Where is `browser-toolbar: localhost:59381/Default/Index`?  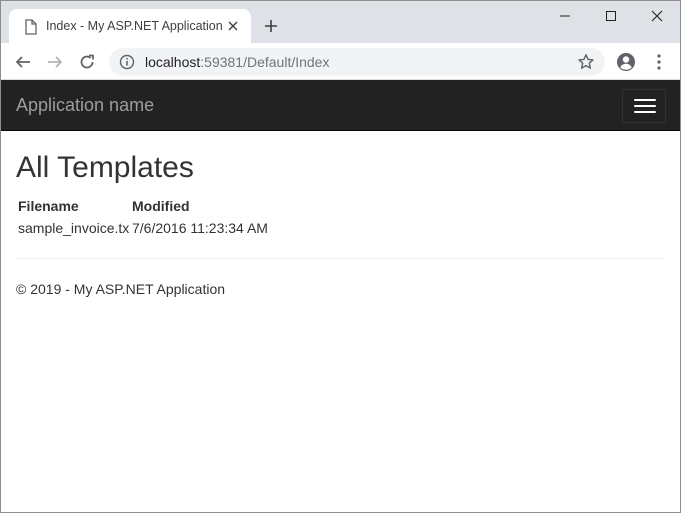 browser-toolbar: localhost:59381/Default/Index is located at coordinates (340, 61).